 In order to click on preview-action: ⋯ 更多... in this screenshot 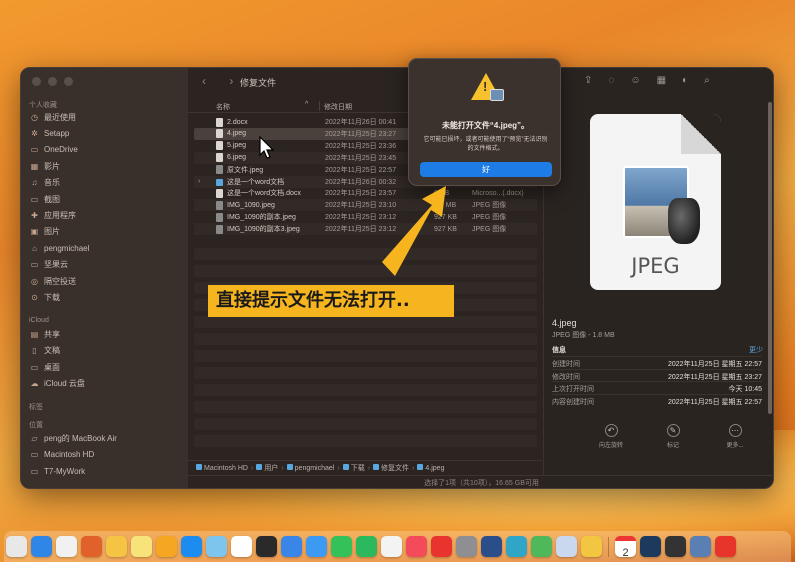, I will do `click(735, 436)`.